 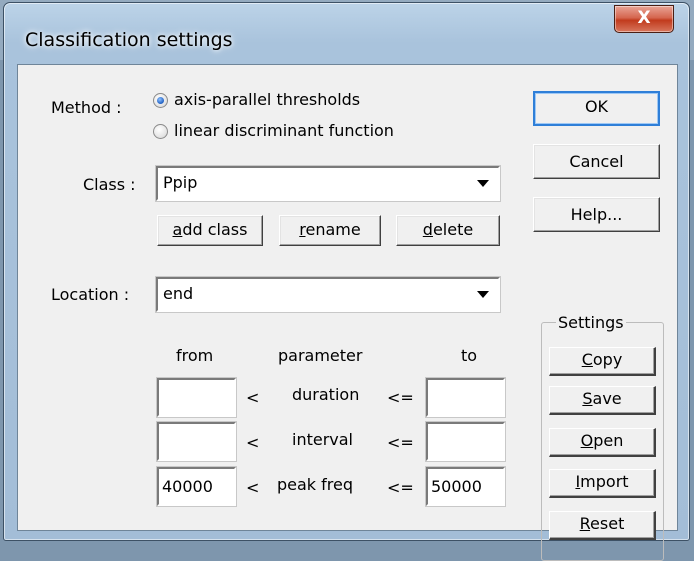 I want to click on header-parameter: parameter, so click(x=320, y=355).